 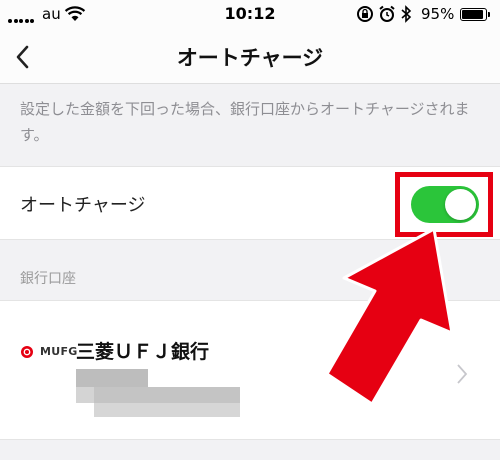 I want to click on bank-logo-text: MUFG, so click(x=59, y=351).